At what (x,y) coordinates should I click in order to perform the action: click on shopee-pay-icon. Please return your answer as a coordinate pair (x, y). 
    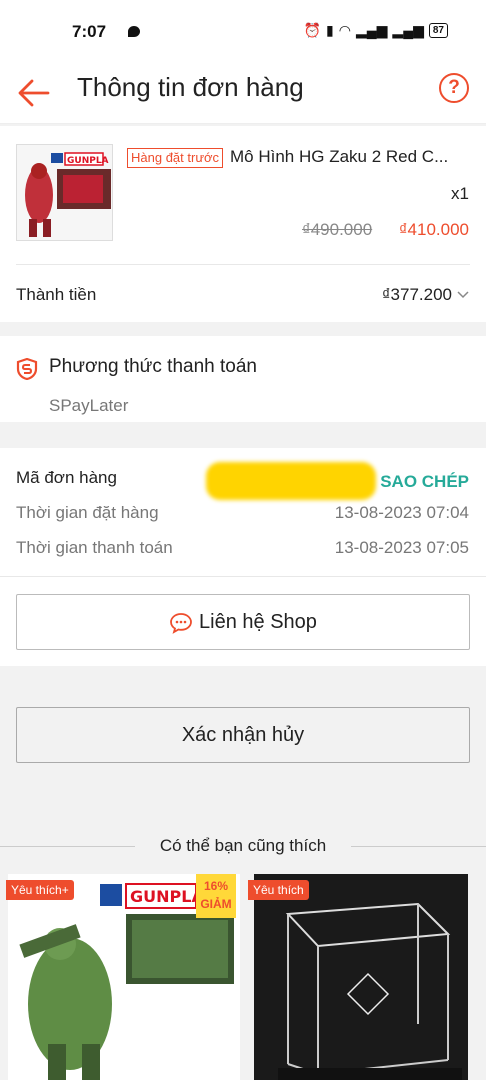
    Looking at the image, I should click on (27, 369).